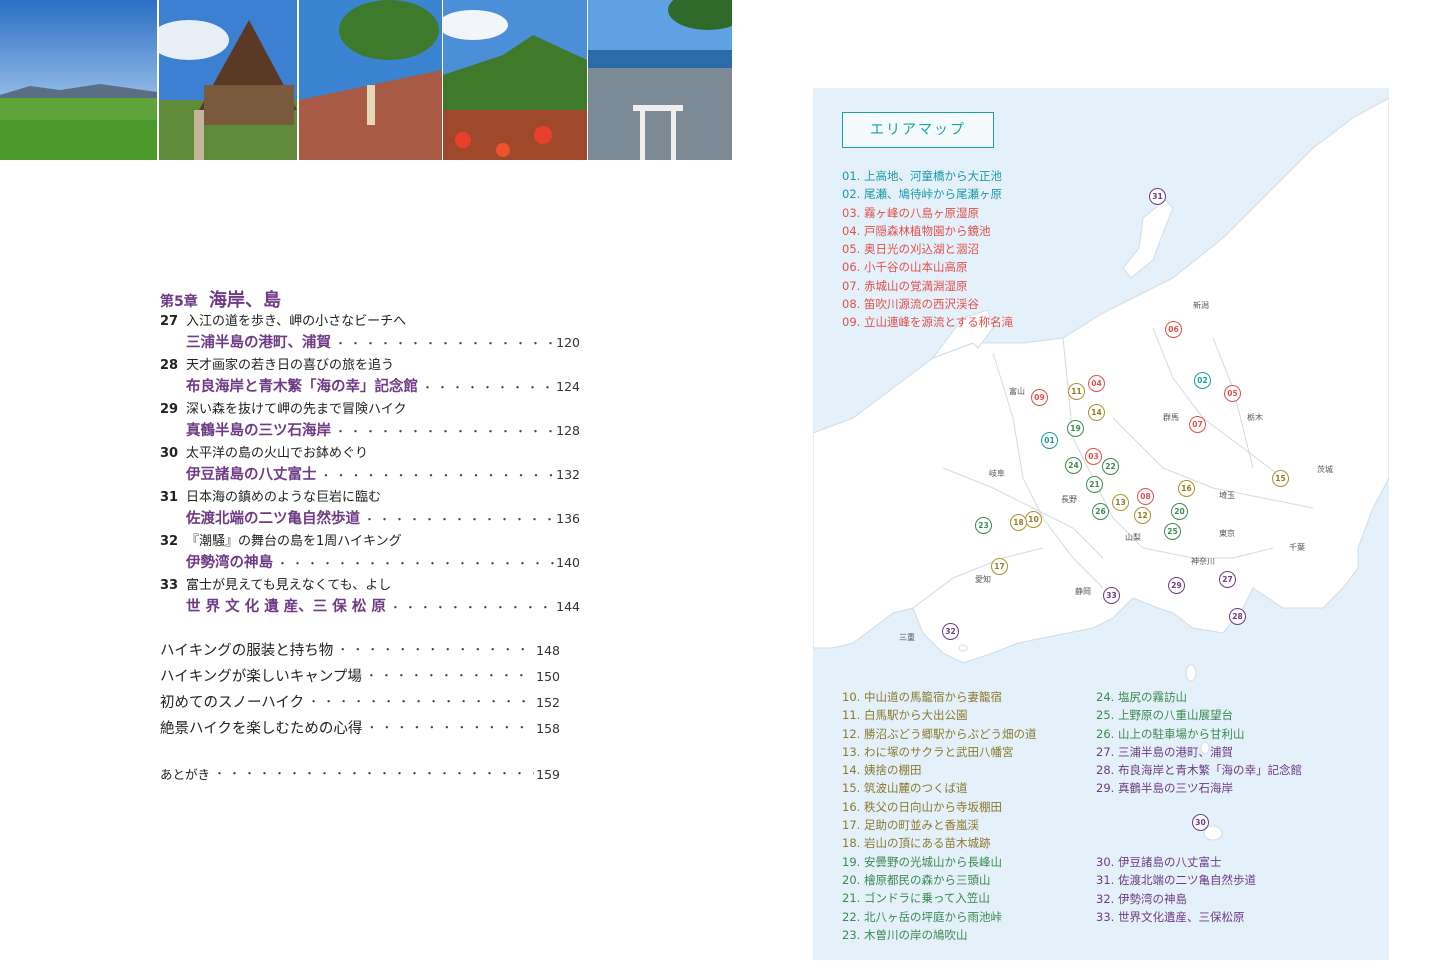 The image size is (1433, 970). I want to click on map-pin-14: 14, so click(1096, 412).